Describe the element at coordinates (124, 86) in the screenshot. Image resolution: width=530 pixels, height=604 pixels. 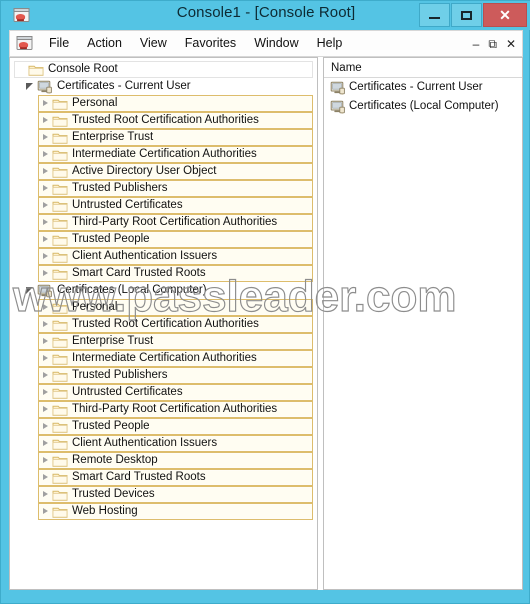
I see `tree-node-label: Certificates - Current User` at that location.